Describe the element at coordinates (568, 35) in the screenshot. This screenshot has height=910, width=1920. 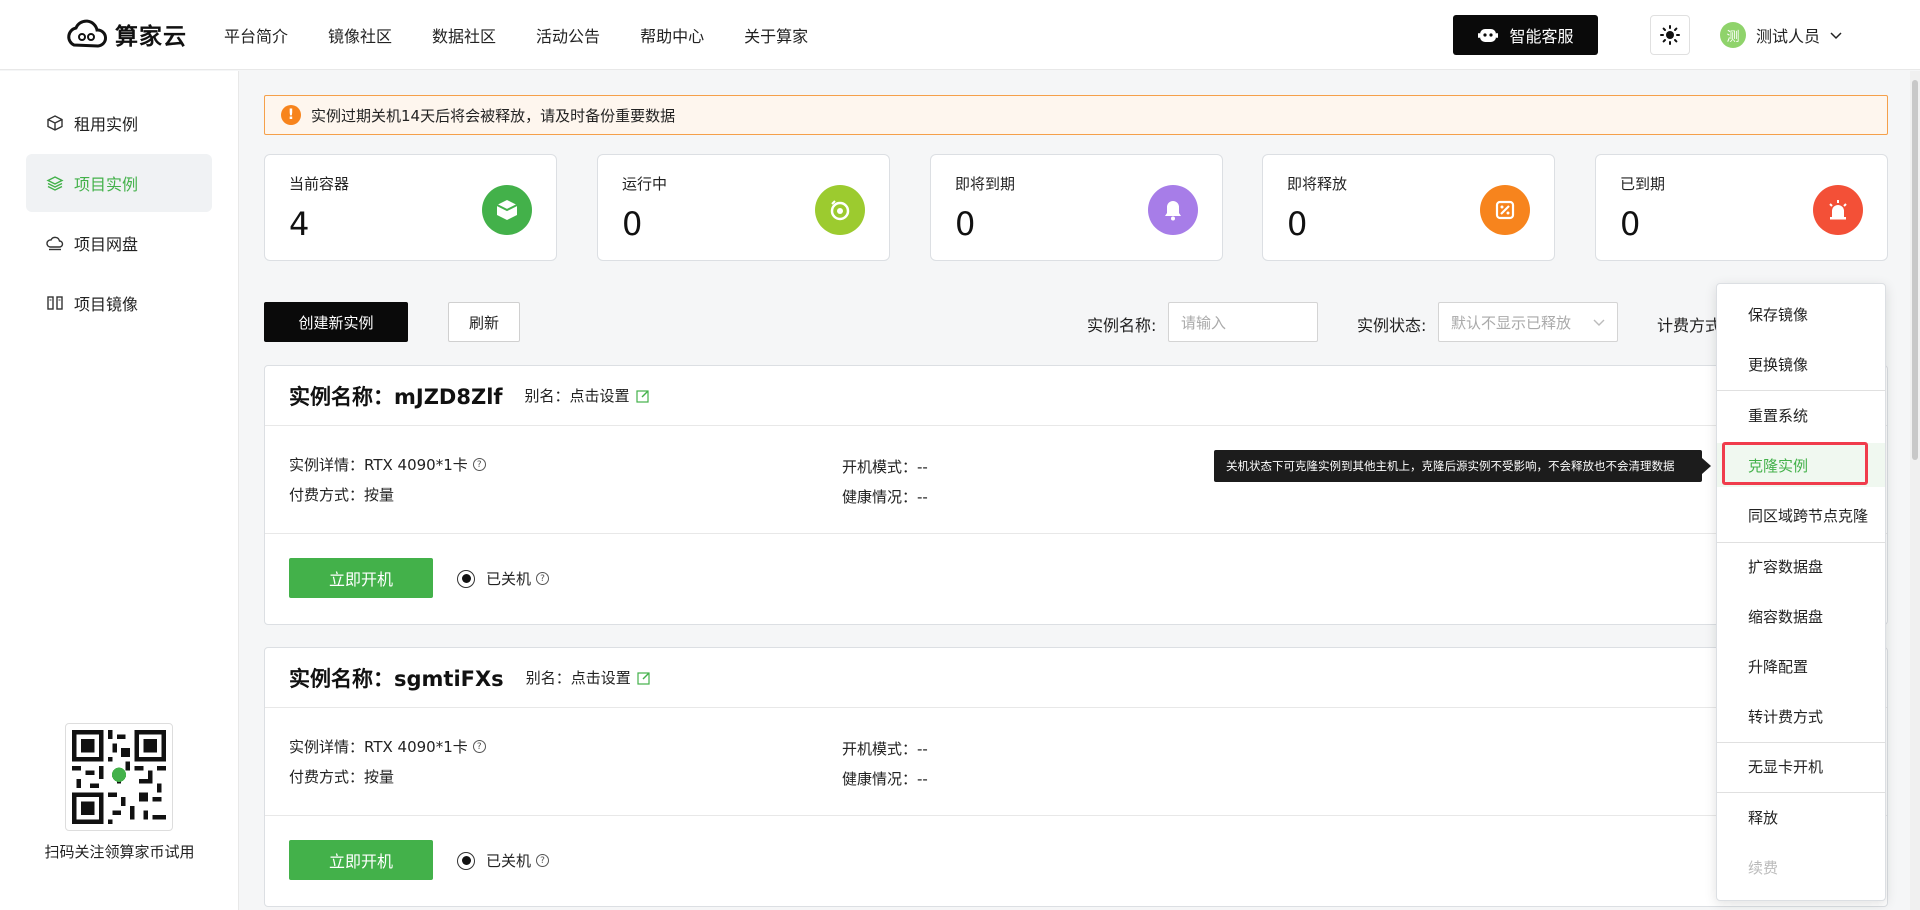
I see `nav-item-announcements: 活动公告` at that location.